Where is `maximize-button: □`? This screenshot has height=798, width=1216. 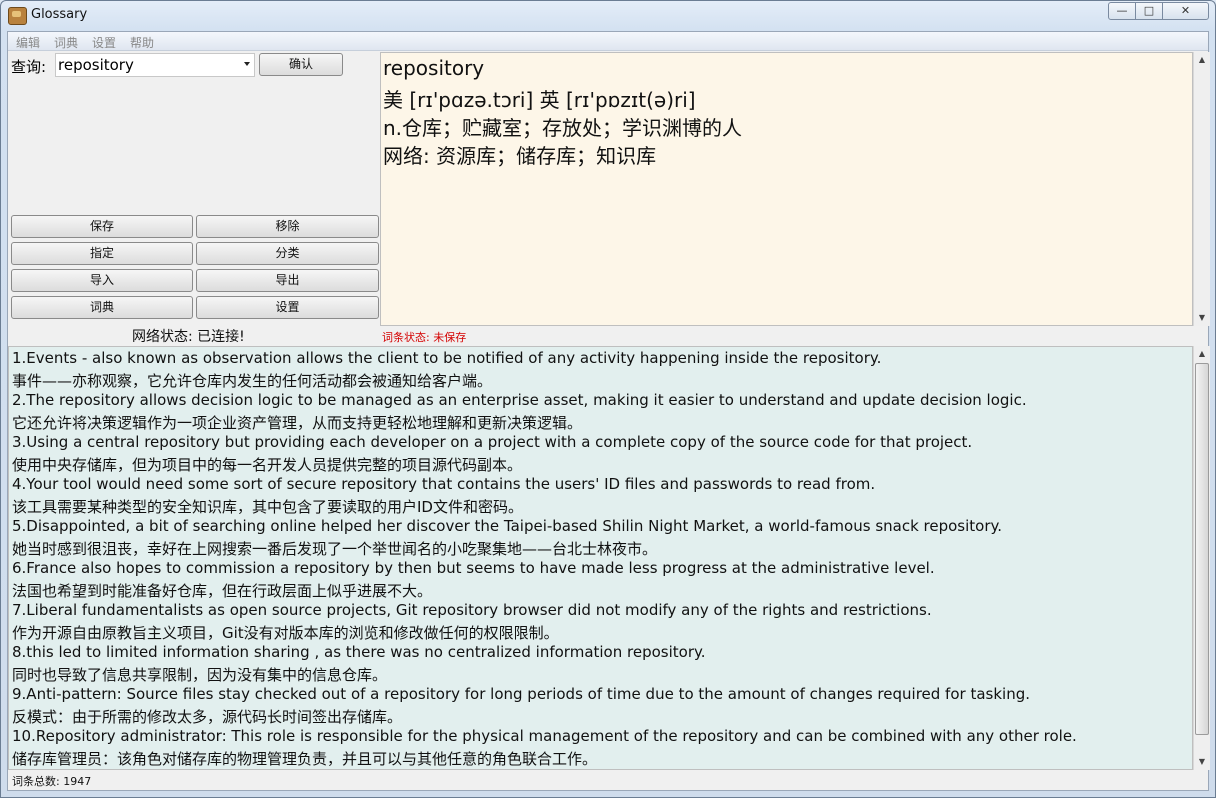 maximize-button: □ is located at coordinates (1149, 11).